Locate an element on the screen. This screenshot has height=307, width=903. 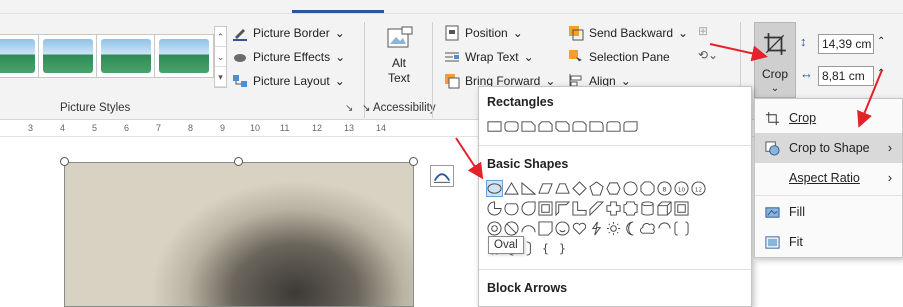
crop-to-shape-icon is located at coordinates (772, 148).